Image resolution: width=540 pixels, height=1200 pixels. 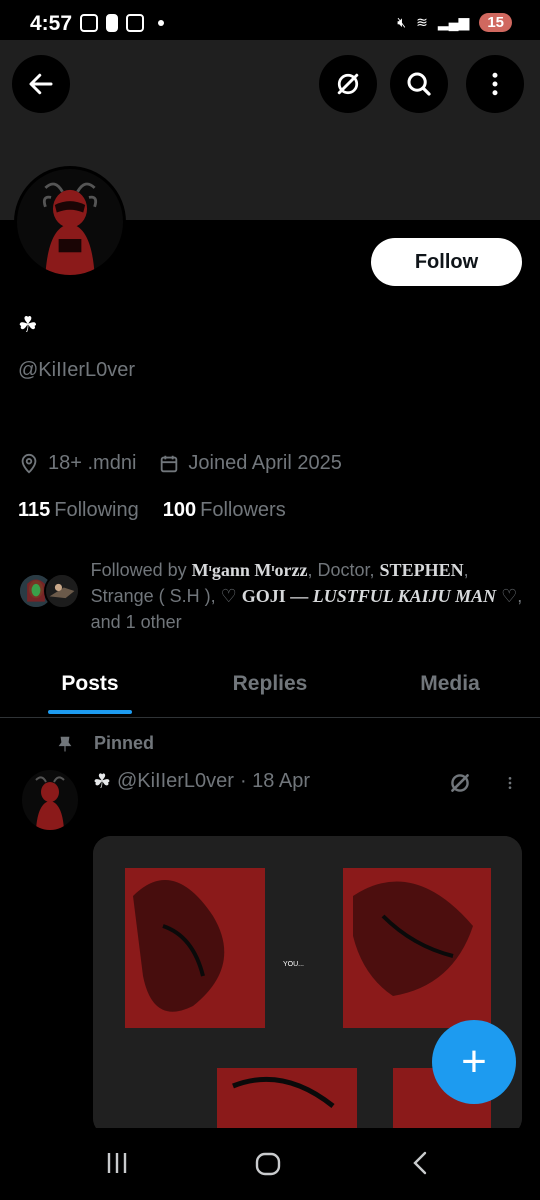 I want to click on recent-apps-button, so click(x=117, y=1165).